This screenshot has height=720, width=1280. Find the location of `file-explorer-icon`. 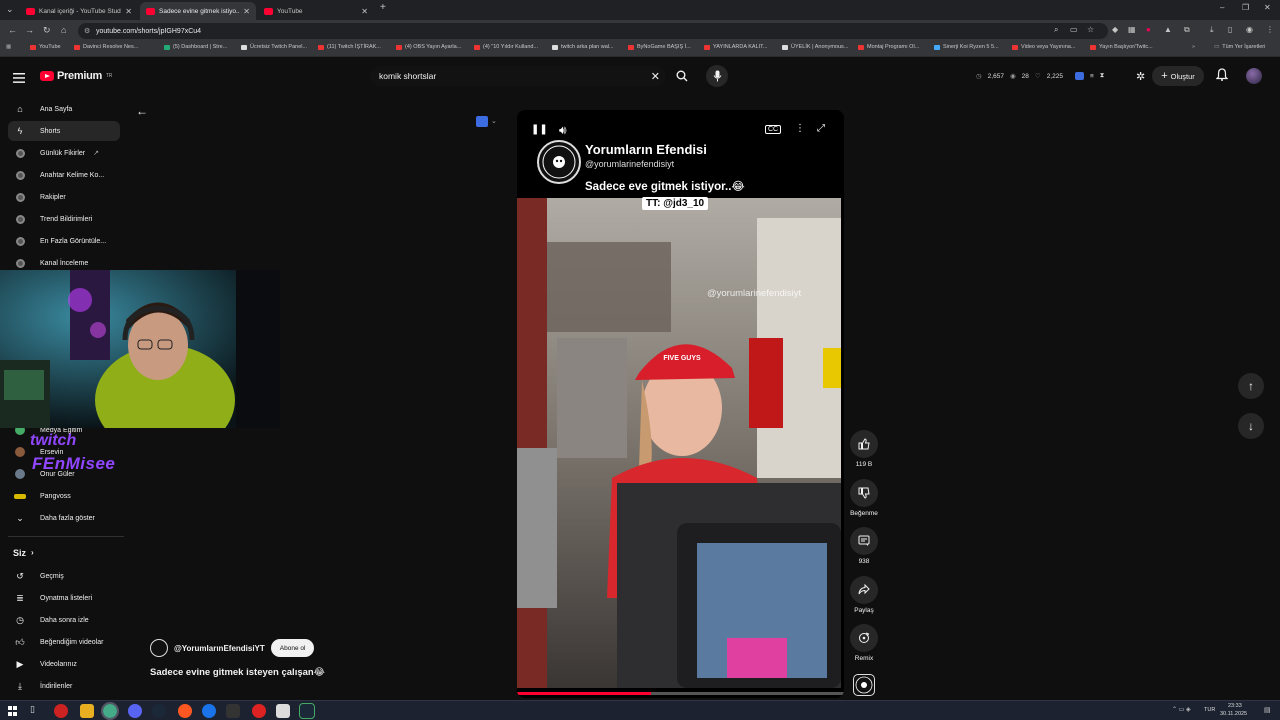

file-explorer-icon is located at coordinates (87, 711).